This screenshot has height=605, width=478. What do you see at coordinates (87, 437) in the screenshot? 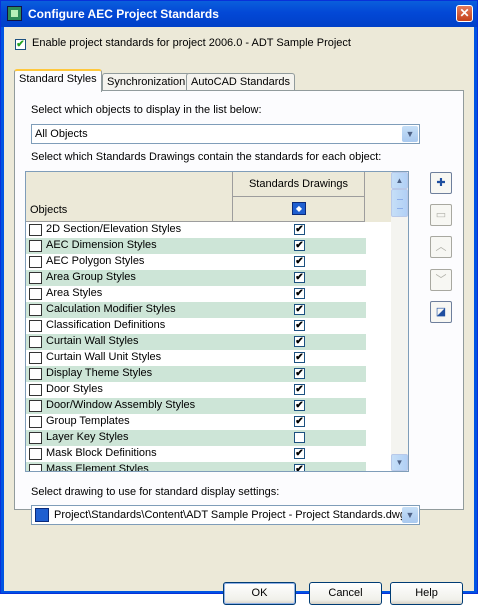
I see `object-name: Layer Key Styles` at bounding box center [87, 437].